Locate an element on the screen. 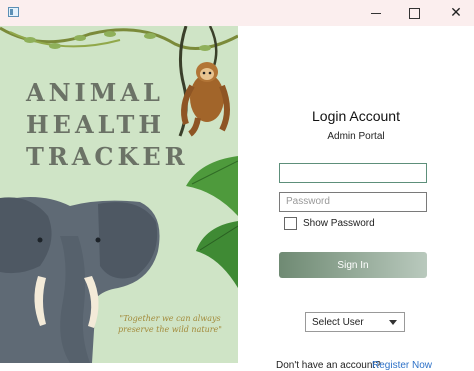 Image resolution: width=474 pixels, height=371 pixels. show-password-row: Show Password is located at coordinates (329, 223).